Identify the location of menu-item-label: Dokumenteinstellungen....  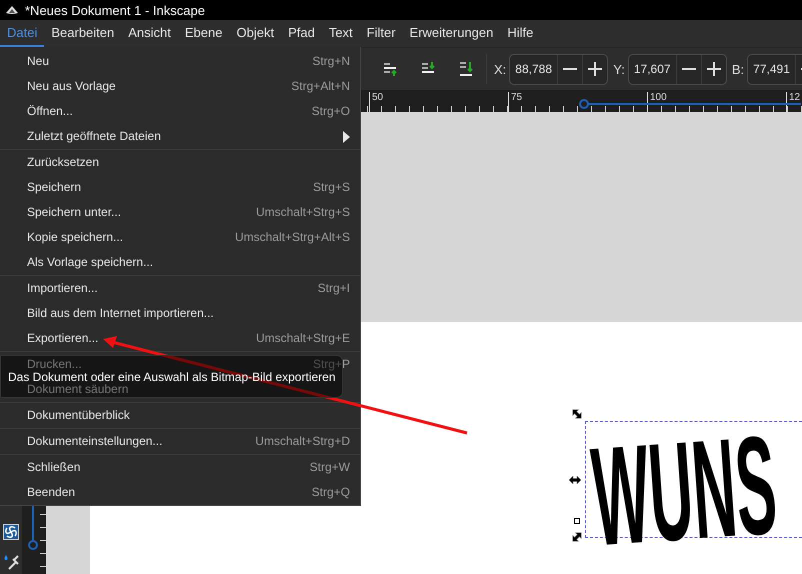
(95, 441).